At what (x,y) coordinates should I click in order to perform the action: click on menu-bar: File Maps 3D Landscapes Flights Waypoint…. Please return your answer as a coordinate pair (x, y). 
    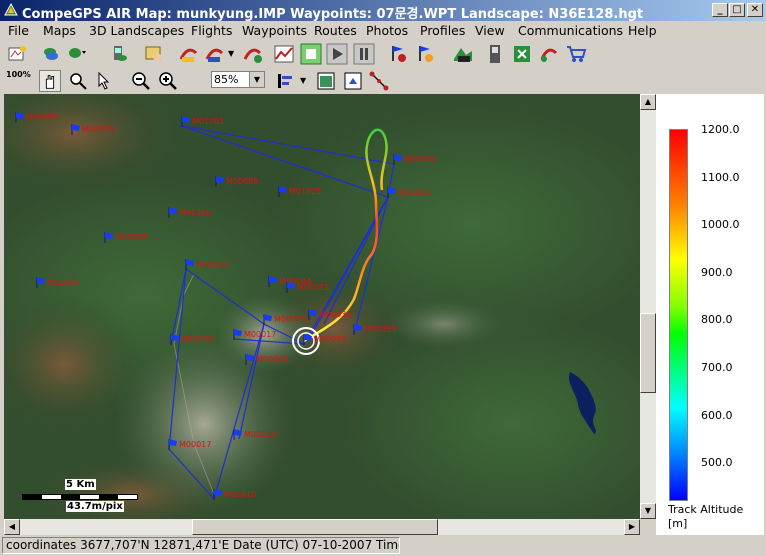
    Looking at the image, I should click on (383, 30).